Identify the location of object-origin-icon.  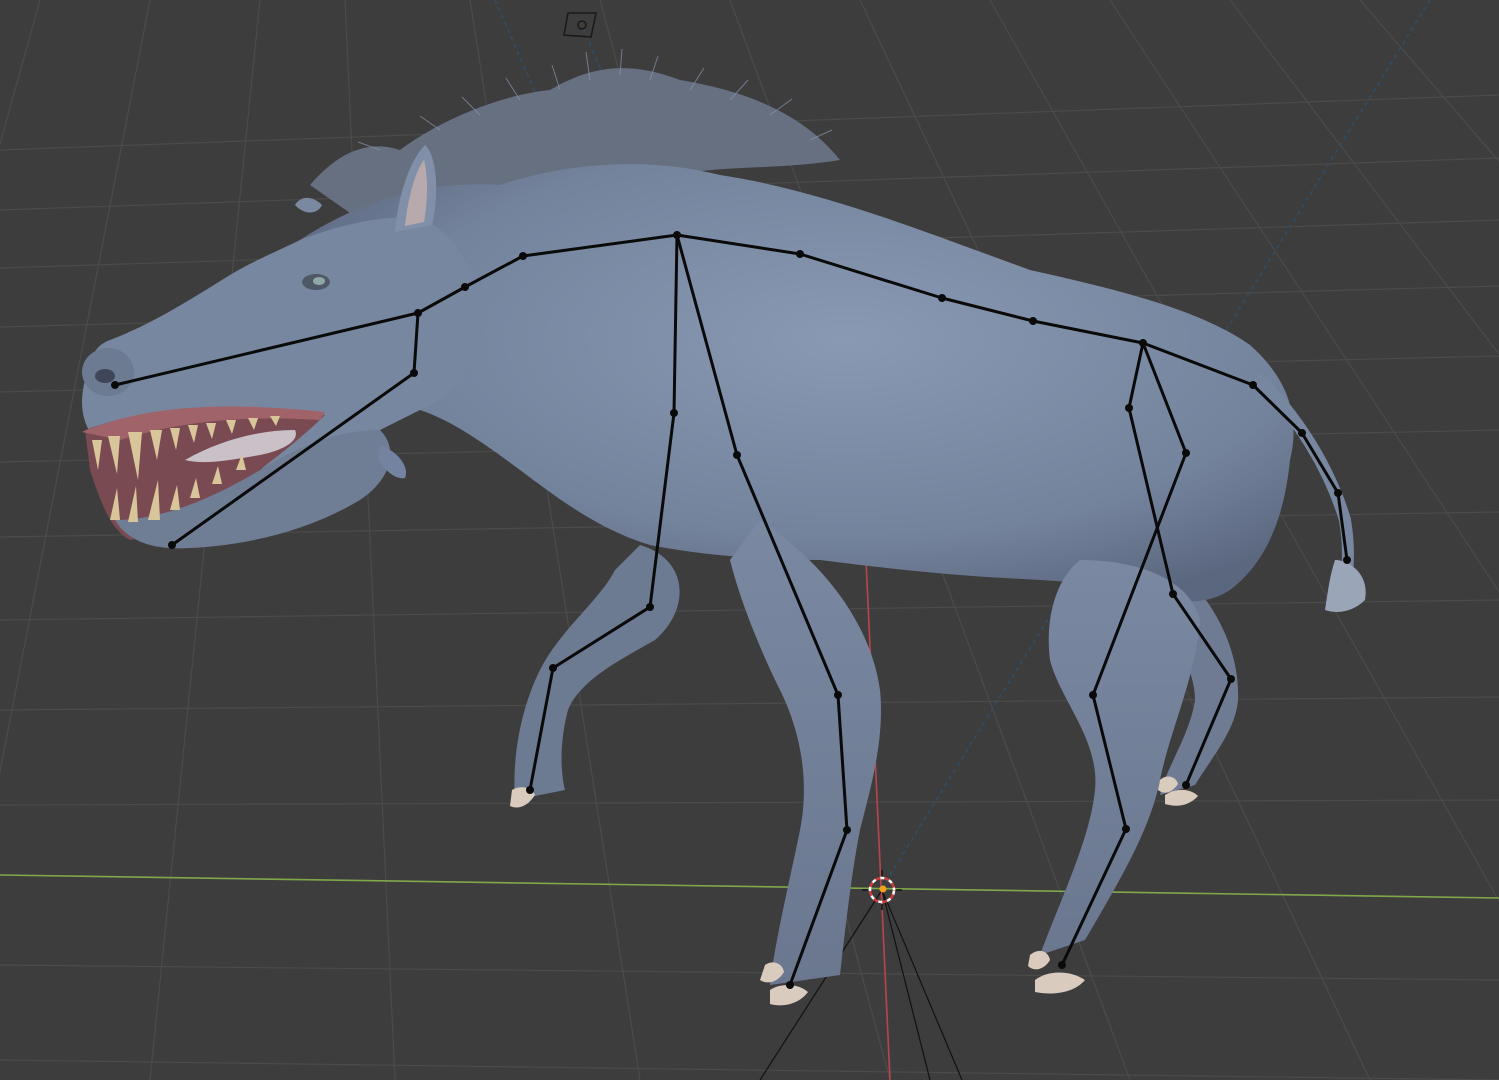
(883, 889).